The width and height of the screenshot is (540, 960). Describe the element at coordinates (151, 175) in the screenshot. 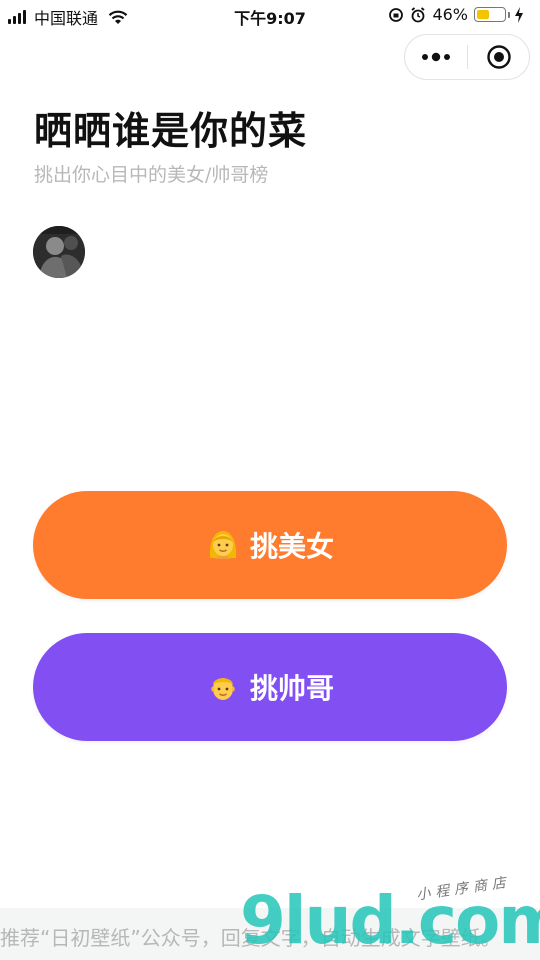

I see `page-subtitle: 挑出你心目中的美女/帅哥榜` at that location.